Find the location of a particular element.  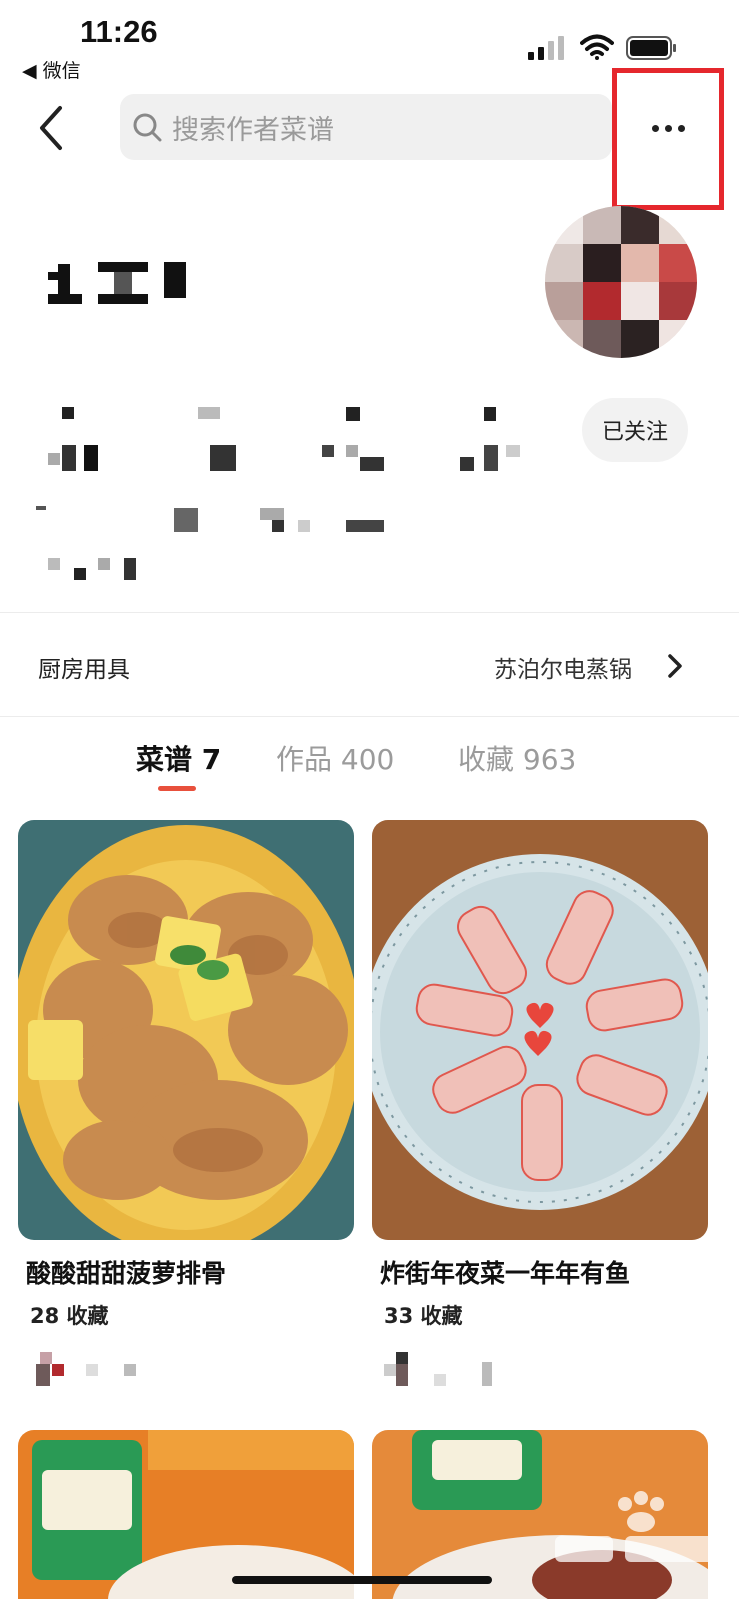

tab-favorites: 收藏 963 is located at coordinates (517, 758).